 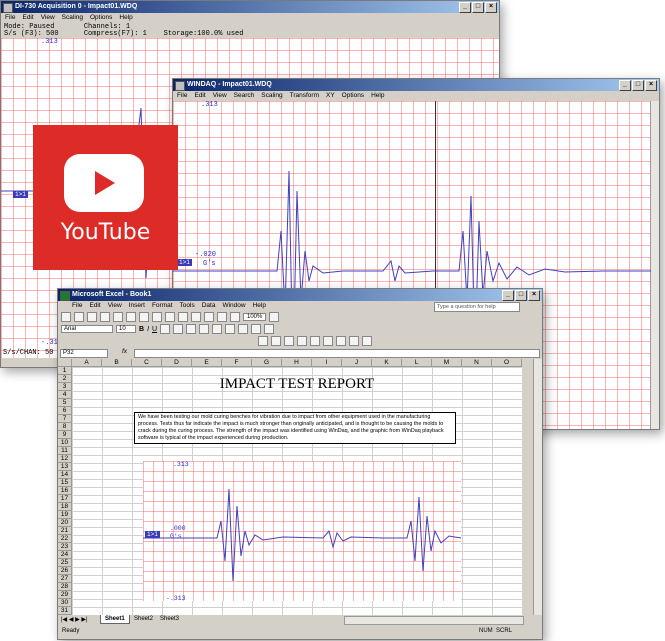 I want to click on tab-nav-icon: |◀ ◀ ▶ ▶|, so click(x=74, y=619).